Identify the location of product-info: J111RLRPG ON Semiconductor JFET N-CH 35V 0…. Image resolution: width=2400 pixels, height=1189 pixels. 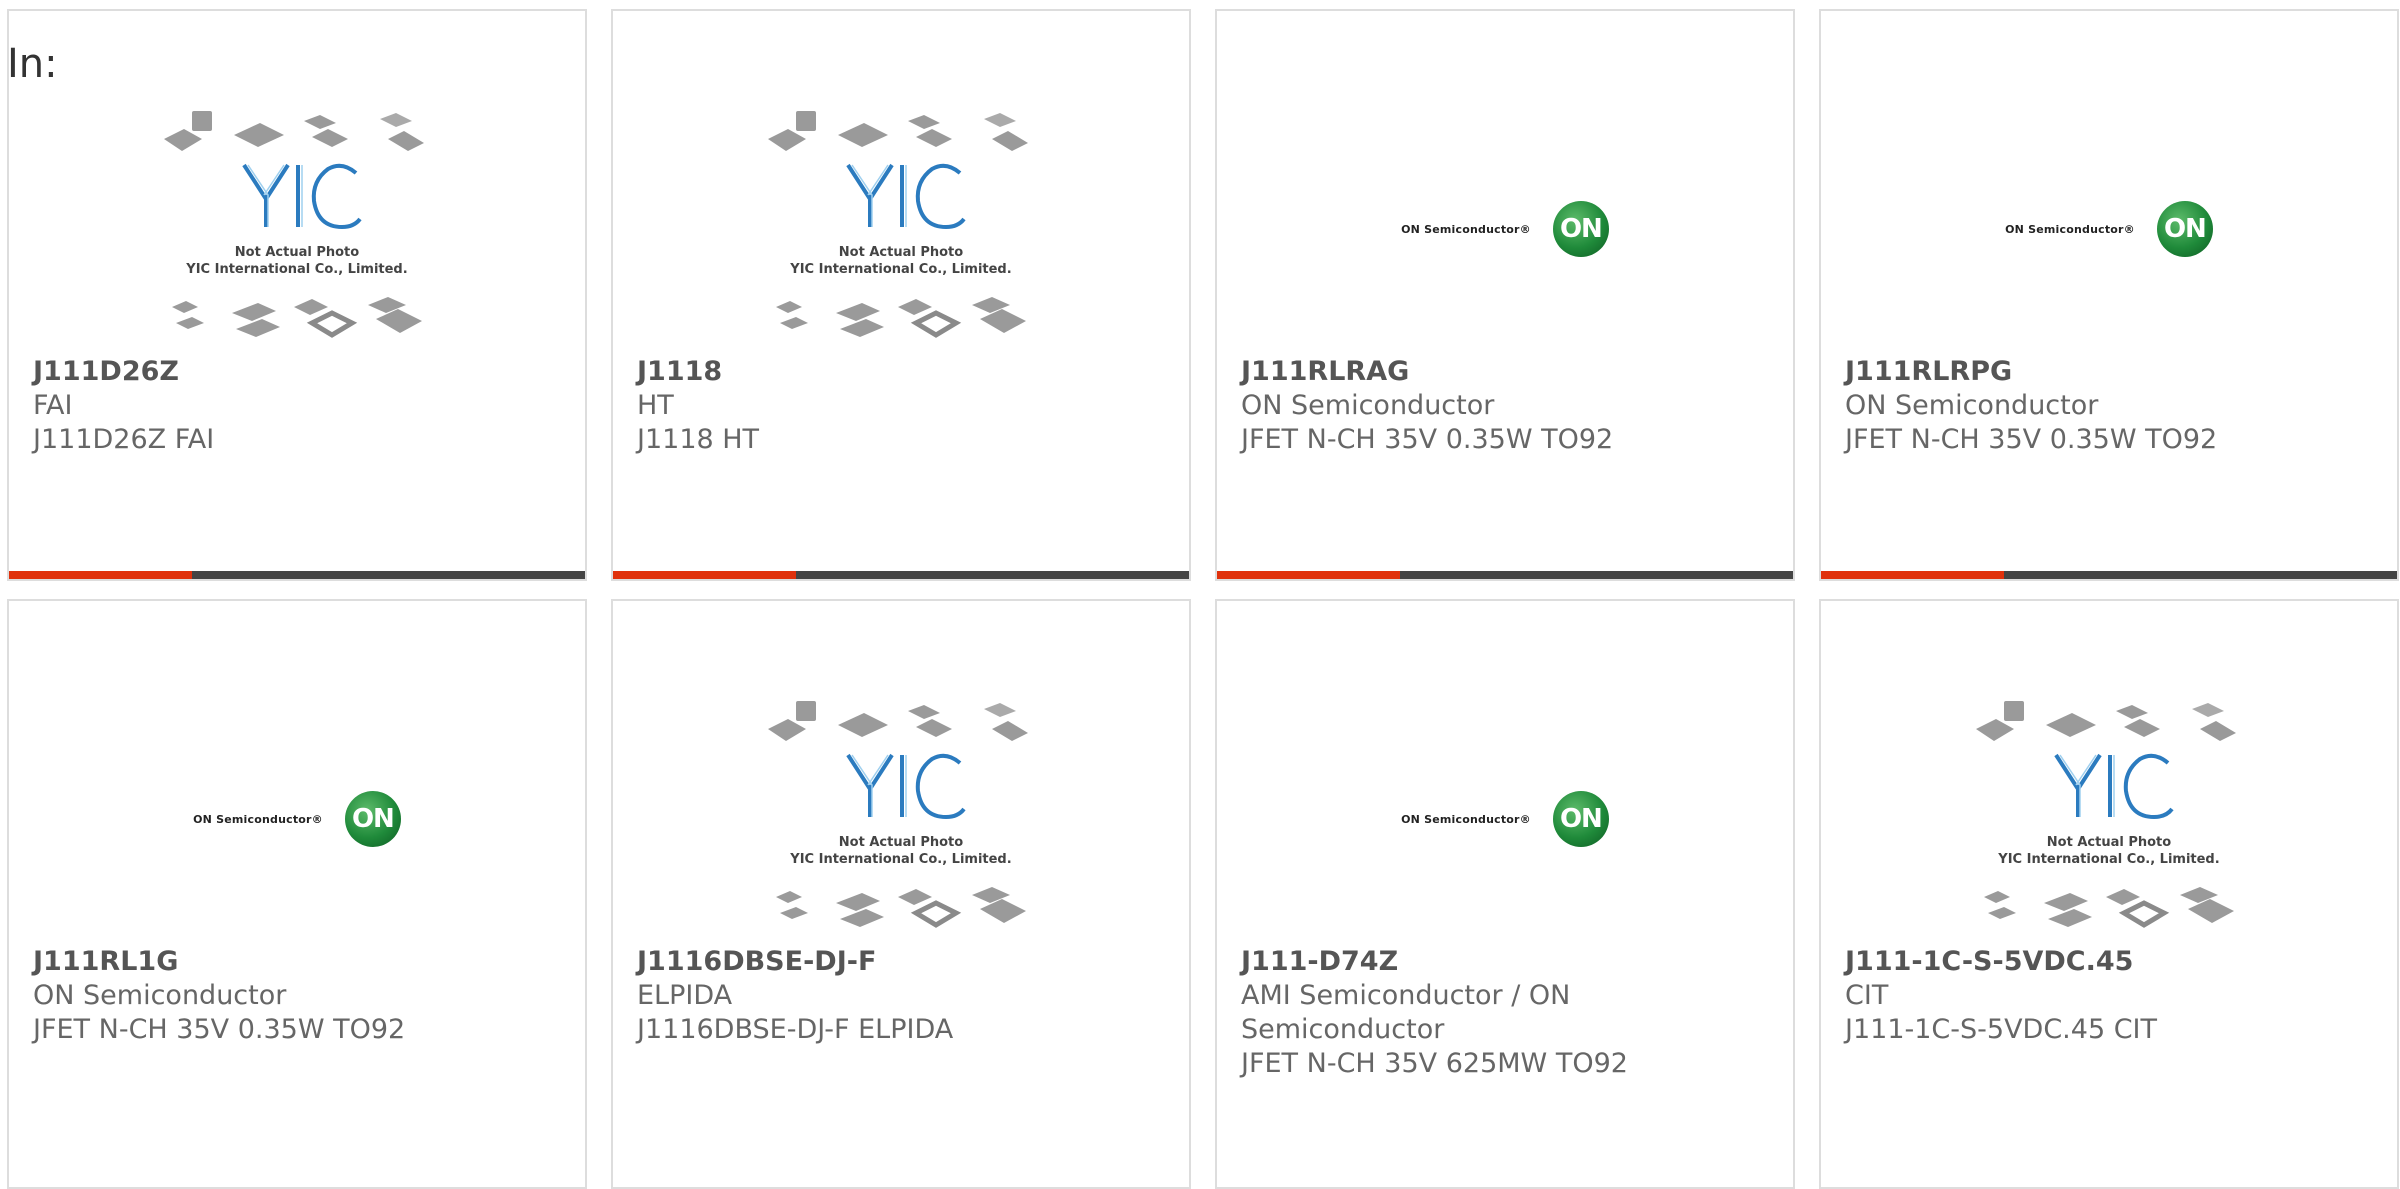
(2111, 406).